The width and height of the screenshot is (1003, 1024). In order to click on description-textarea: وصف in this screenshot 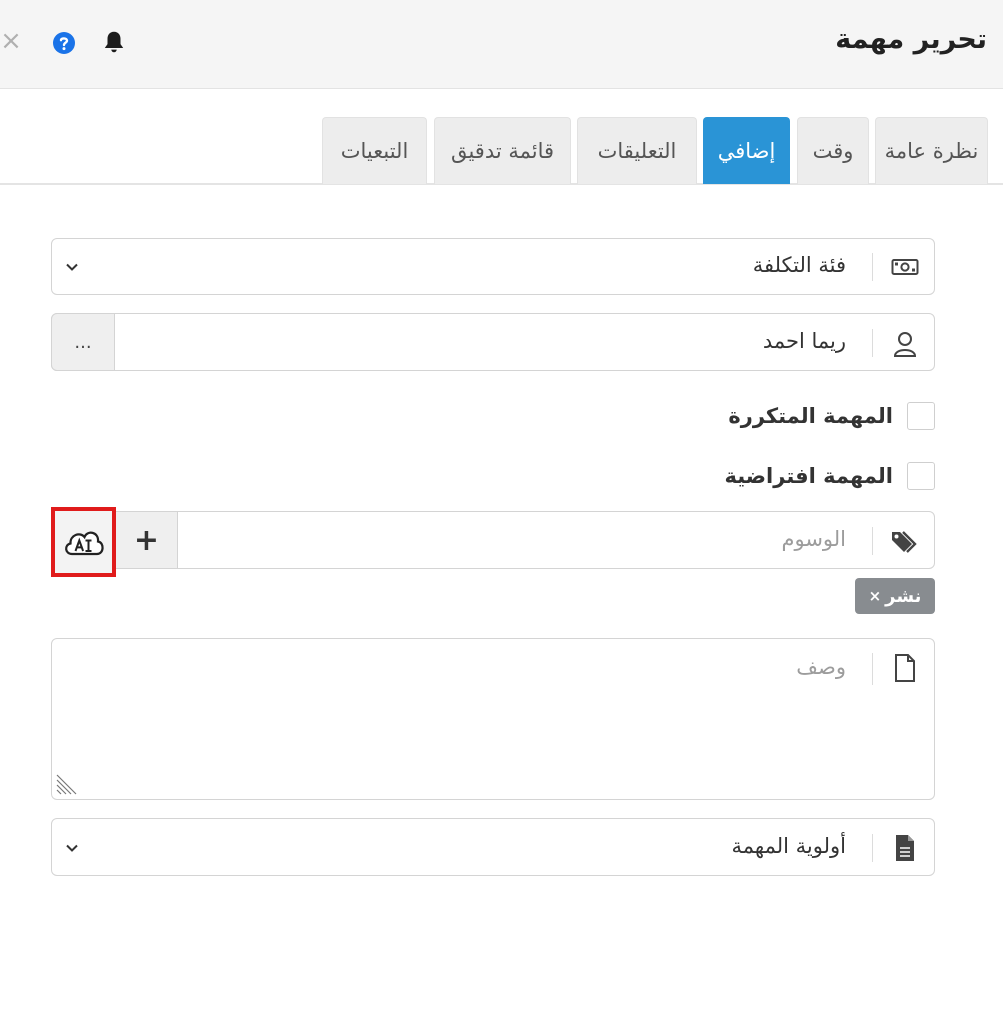, I will do `click(493, 719)`.